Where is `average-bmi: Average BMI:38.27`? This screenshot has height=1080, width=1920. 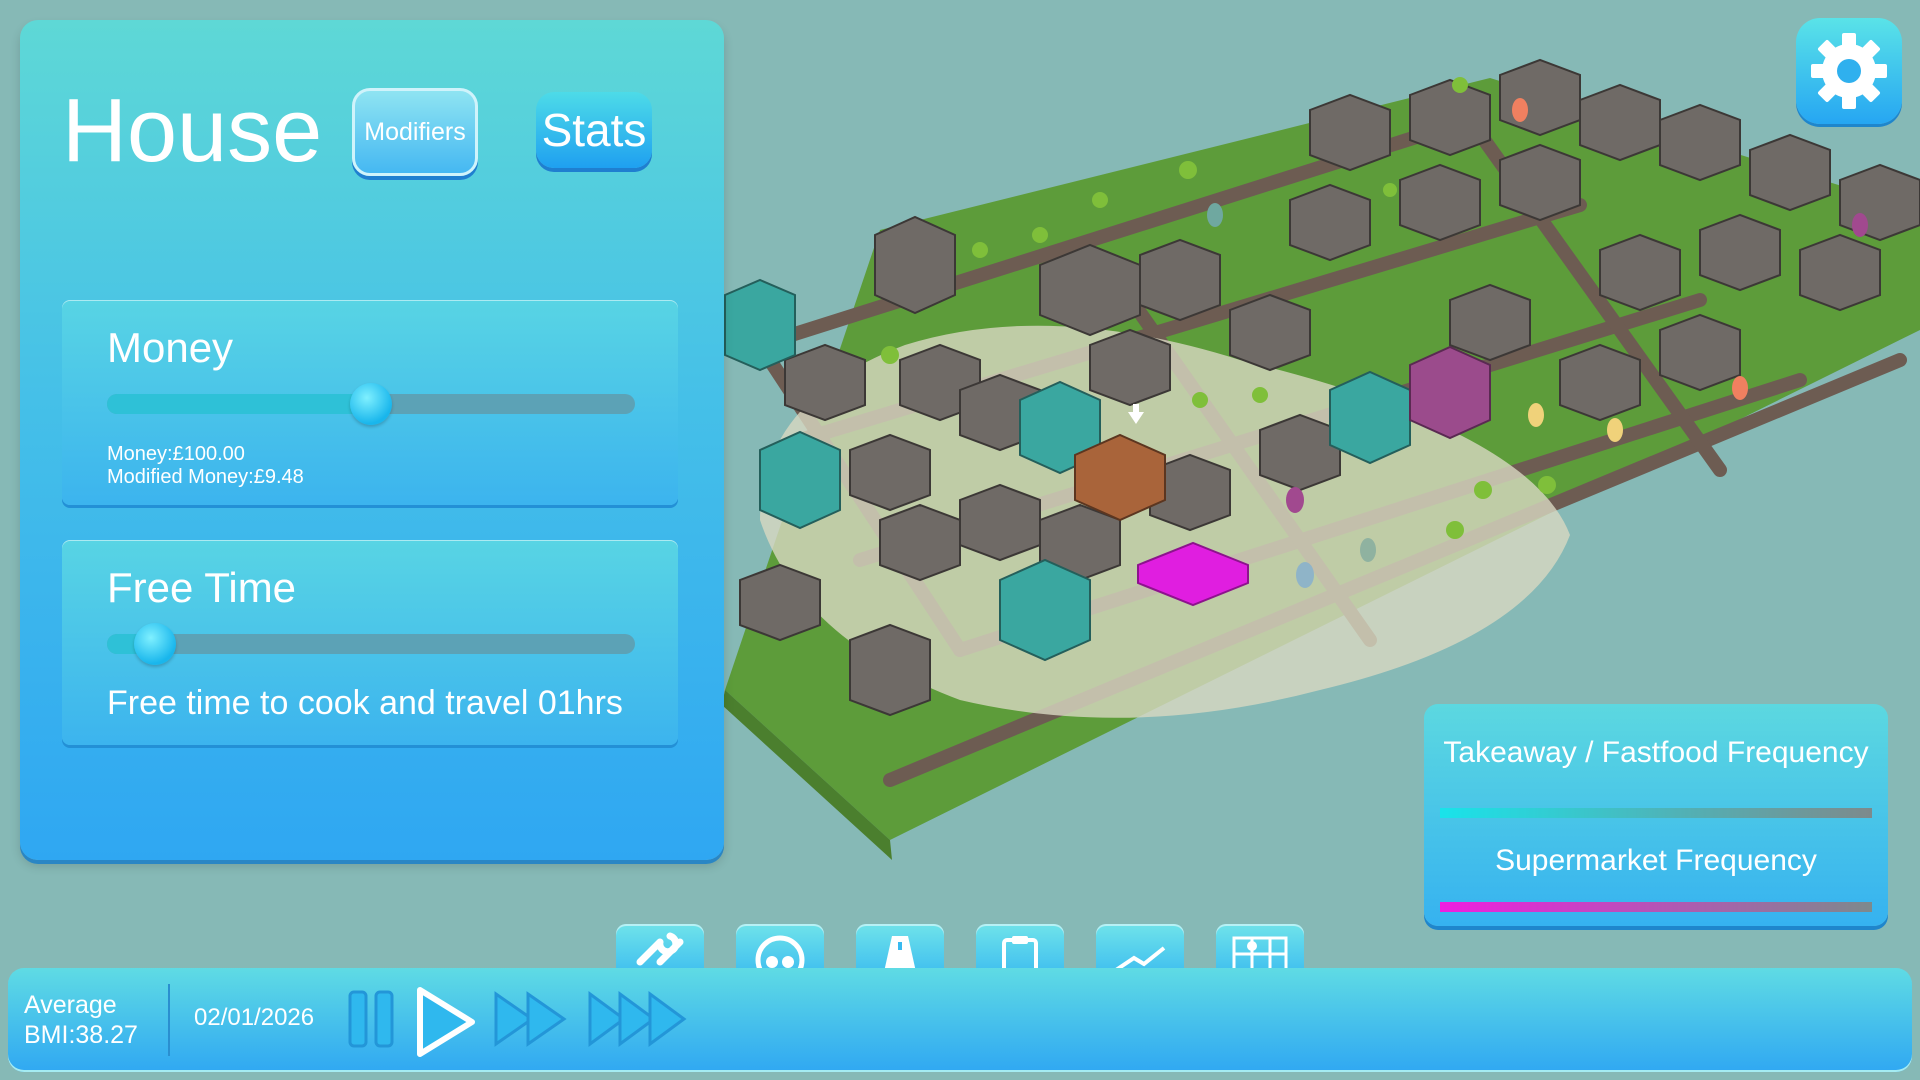 average-bmi: Average BMI:38.27 is located at coordinates (81, 1020).